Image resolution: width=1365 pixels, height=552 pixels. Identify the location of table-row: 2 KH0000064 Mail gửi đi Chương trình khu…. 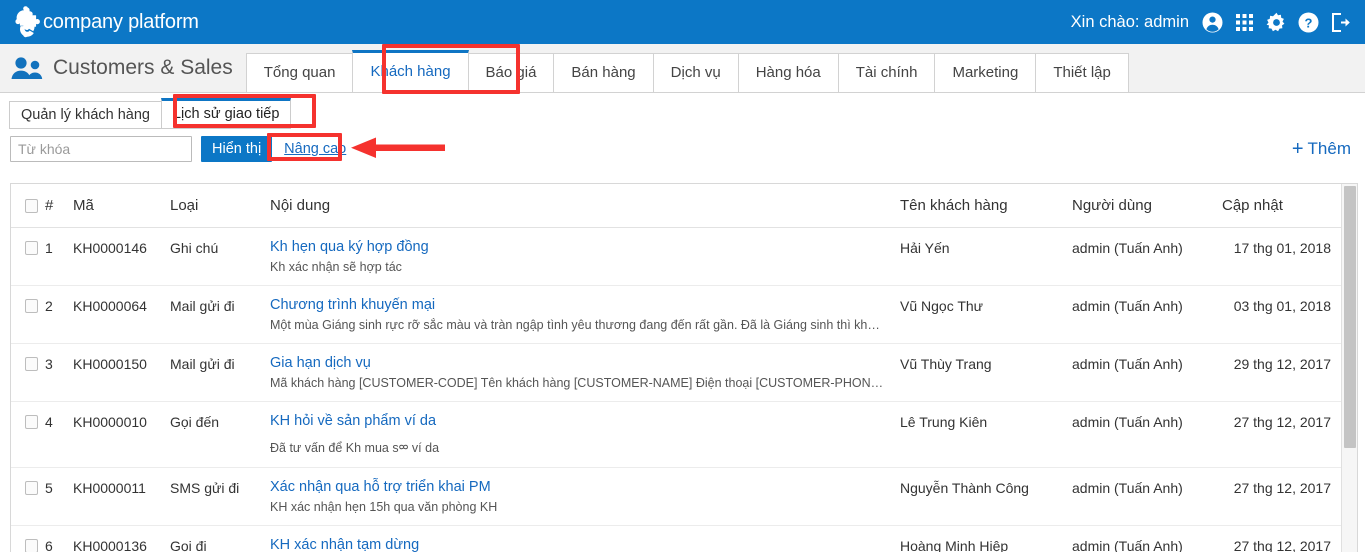
(676, 314).